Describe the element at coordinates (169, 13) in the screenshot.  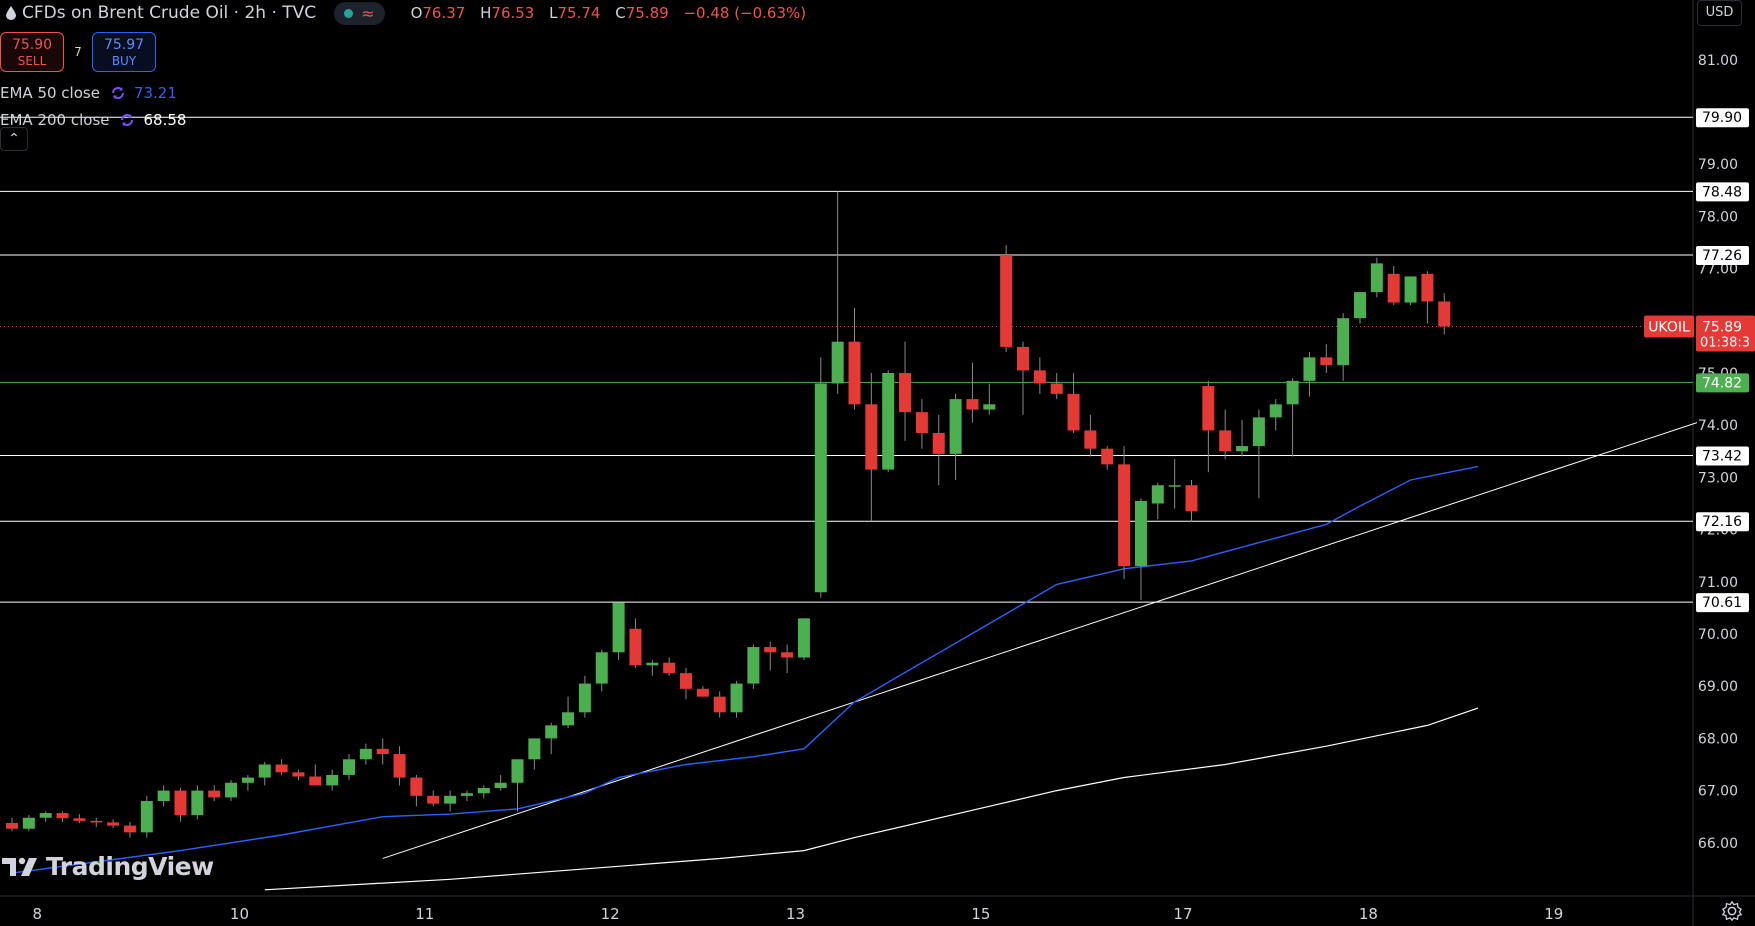
I see `symbol-title: CFDs on Brent Crude Oil · 2h · TVC` at that location.